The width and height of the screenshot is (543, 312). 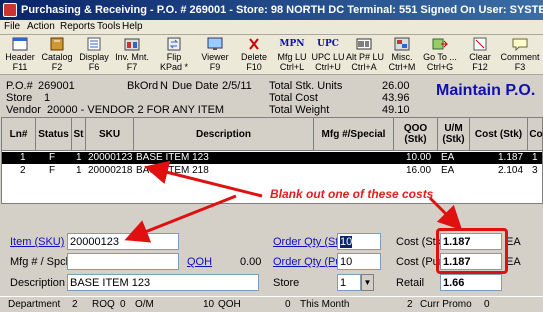 I want to click on store-select: 1, so click(x=349, y=282).